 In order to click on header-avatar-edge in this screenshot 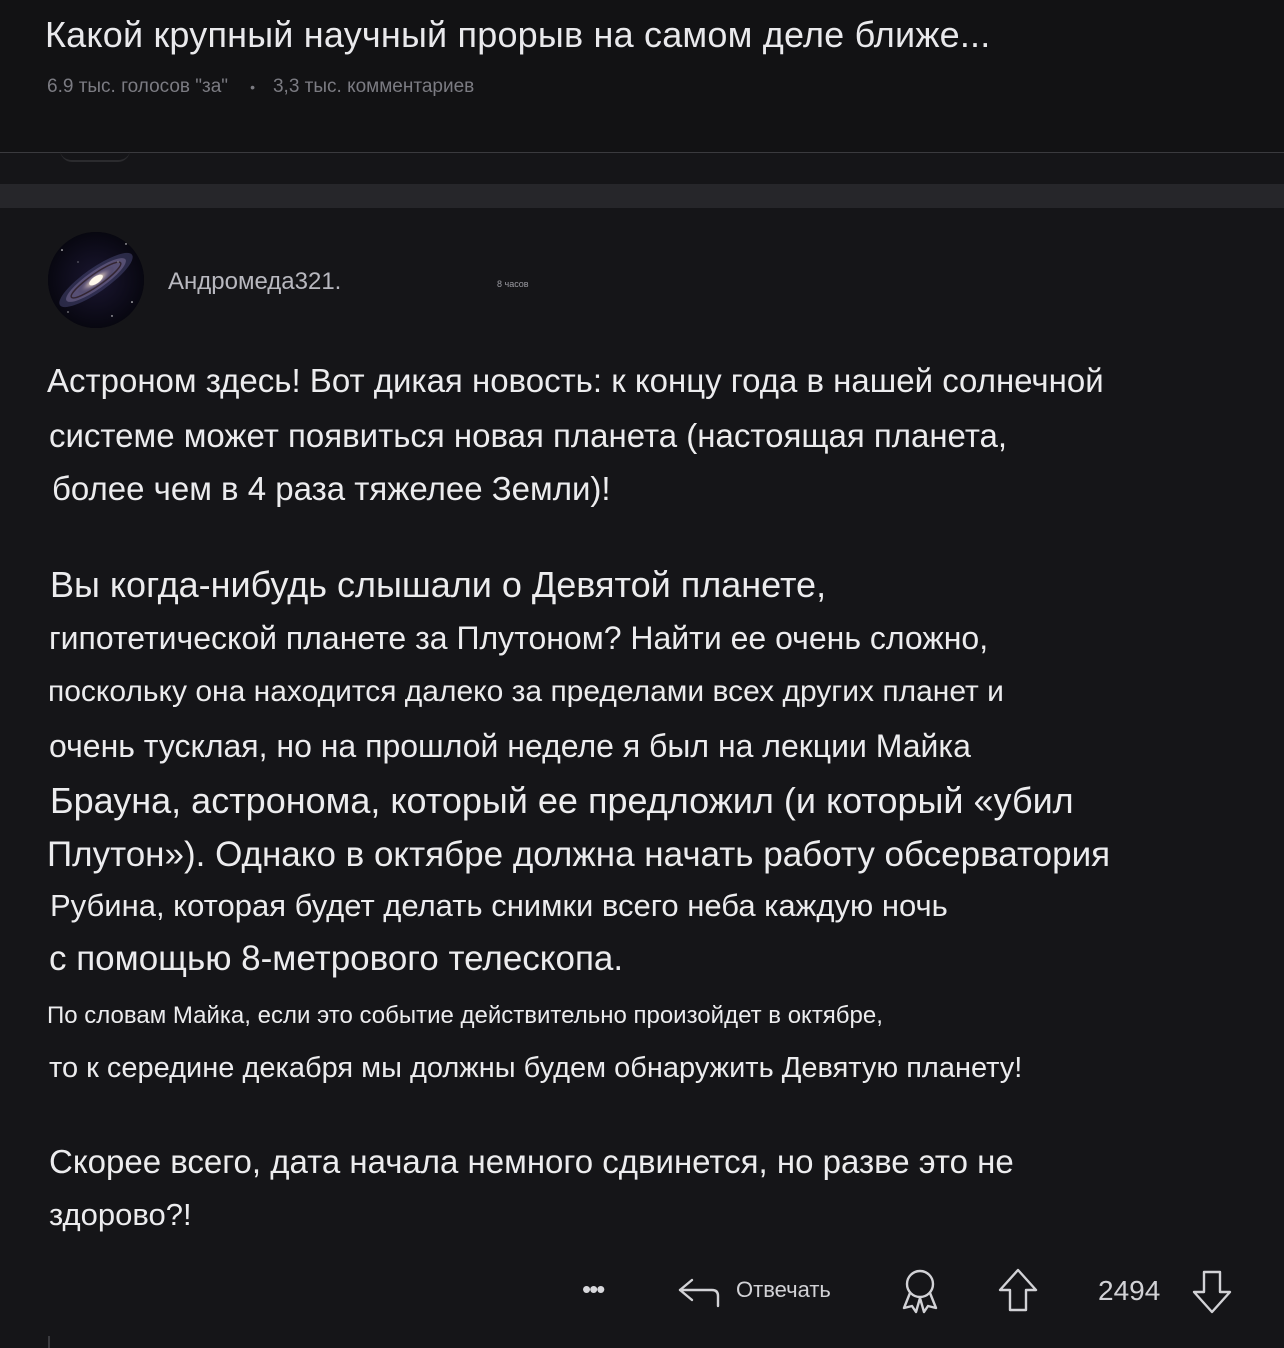, I will do `click(95, 156)`.